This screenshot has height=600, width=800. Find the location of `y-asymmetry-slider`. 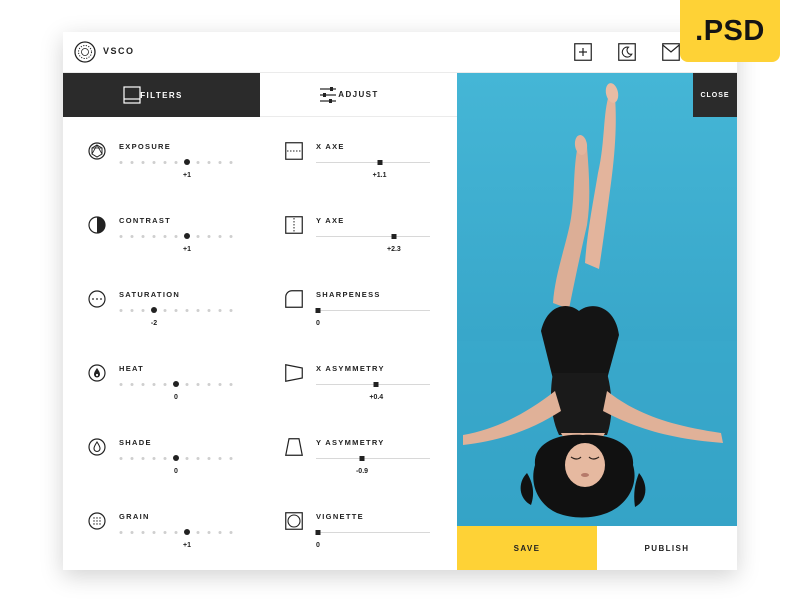

y-asymmetry-slider is located at coordinates (373, 458).